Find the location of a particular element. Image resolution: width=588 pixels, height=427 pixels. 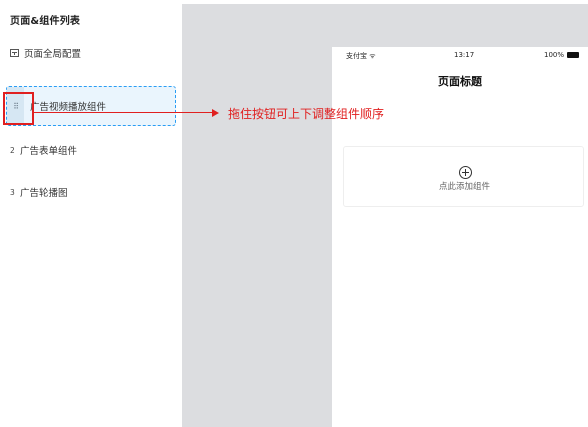

add-component-button: 点此添加组件 is located at coordinates (463, 176).